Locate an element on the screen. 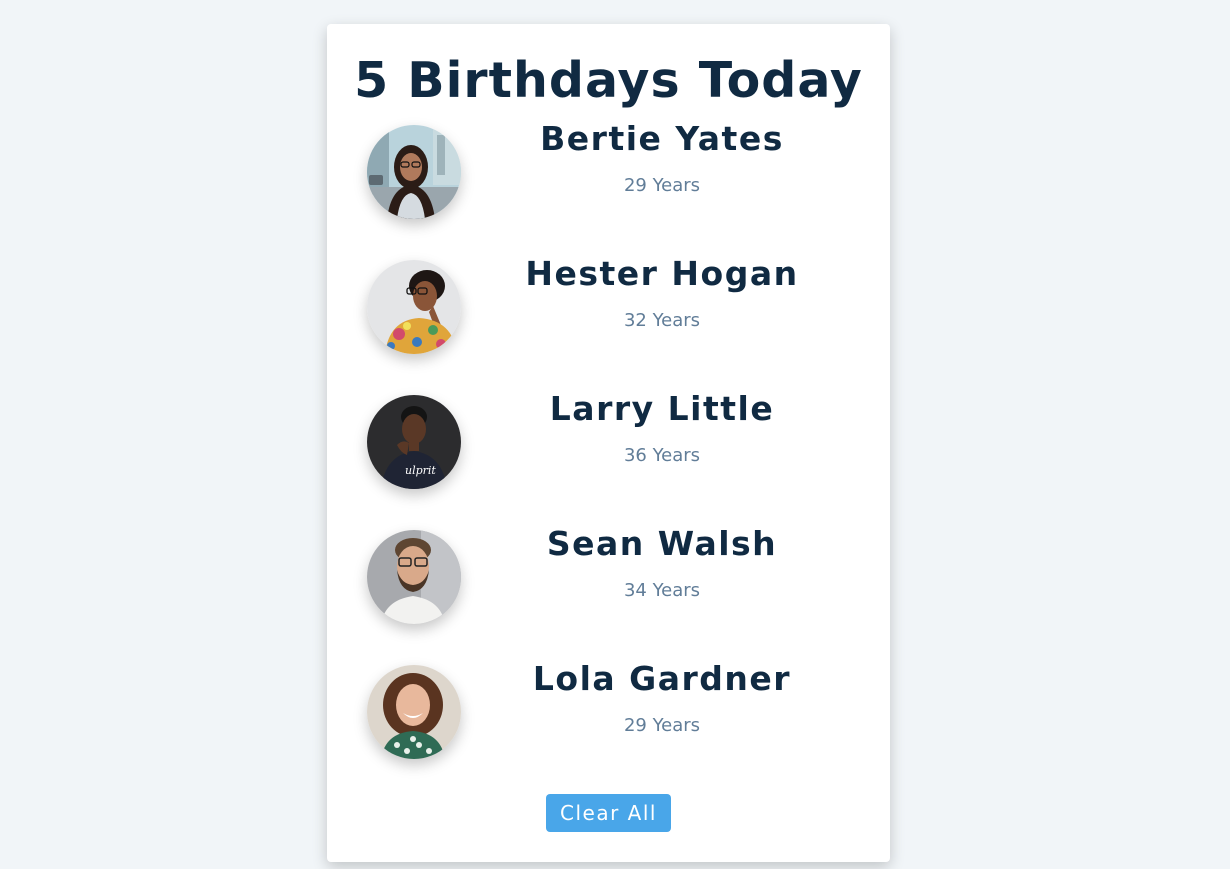  person-name: Hester Hogan is located at coordinates (662, 273).